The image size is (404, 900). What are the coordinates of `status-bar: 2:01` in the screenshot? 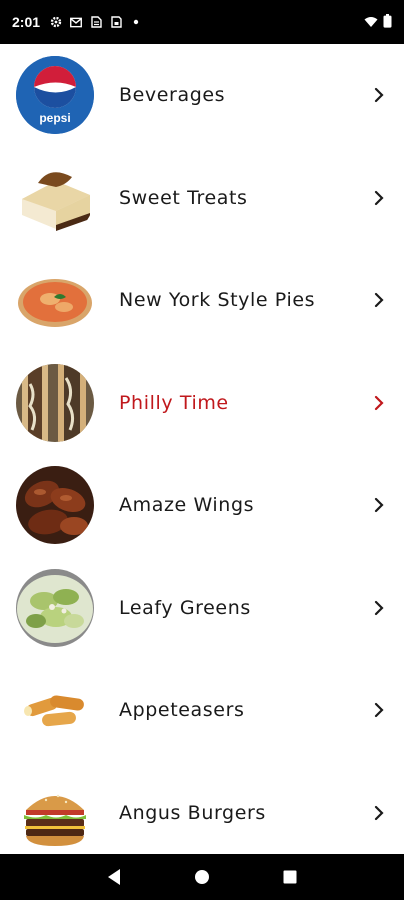 It's located at (202, 22).